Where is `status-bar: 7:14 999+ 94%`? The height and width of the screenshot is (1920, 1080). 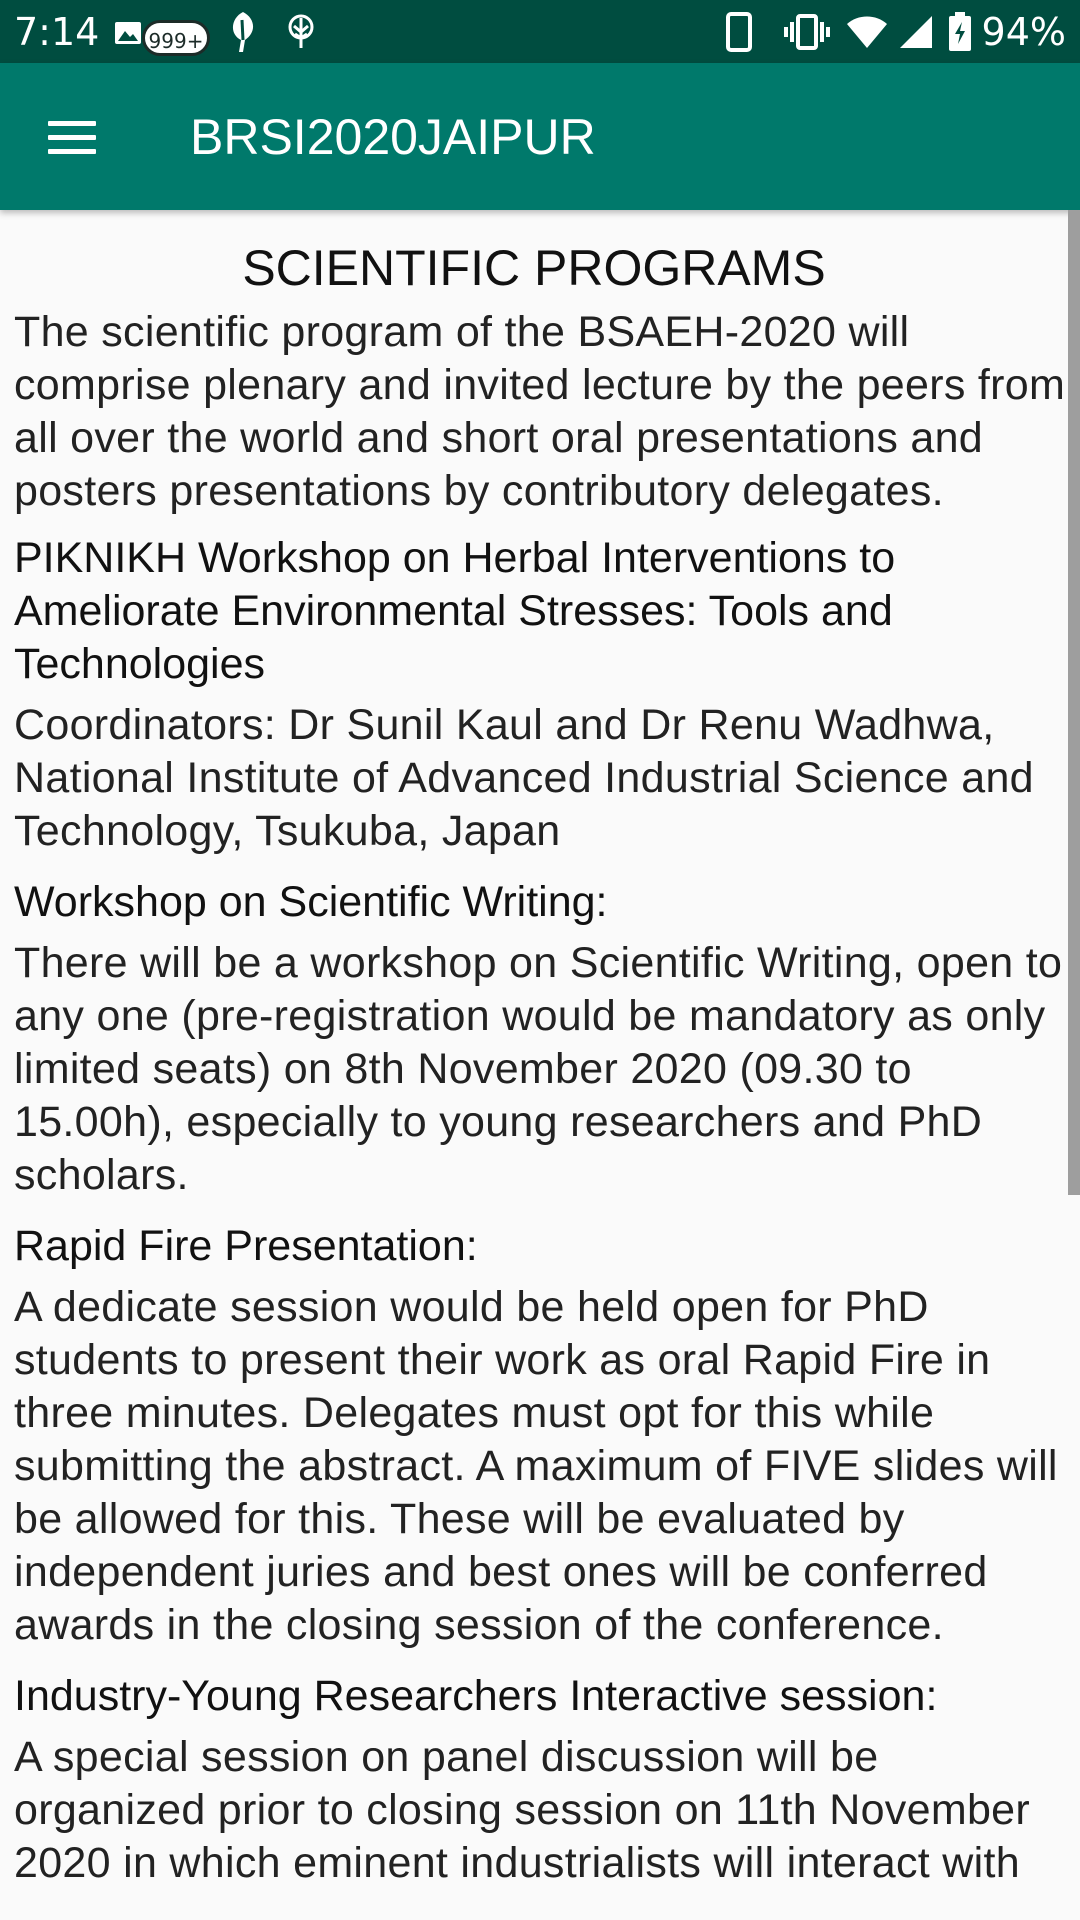
status-bar: 7:14 999+ 94% is located at coordinates (540, 31).